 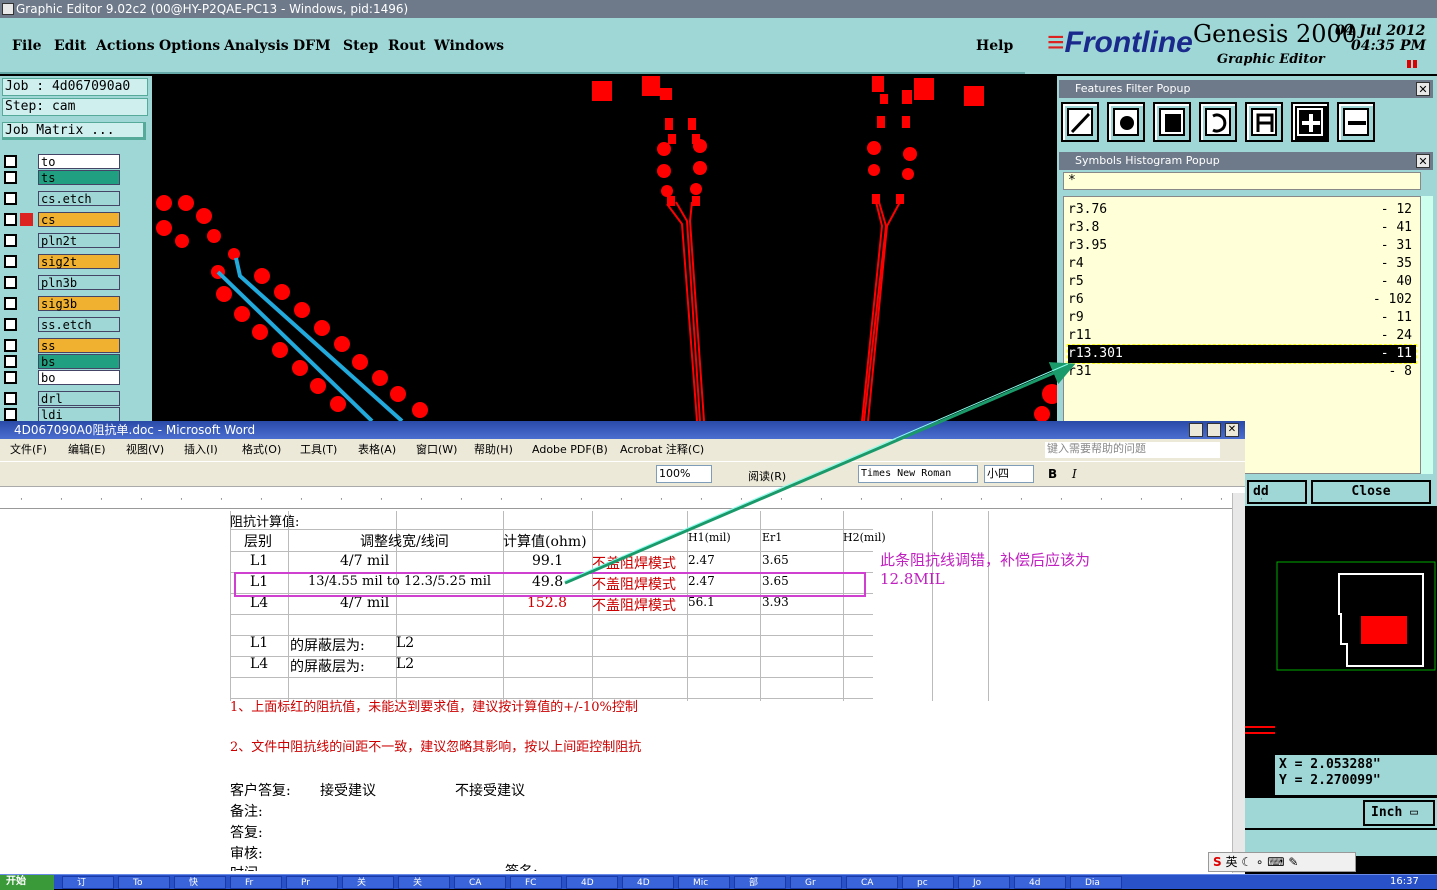 I want to click on taskbar-item: 快, so click(x=200, y=882).